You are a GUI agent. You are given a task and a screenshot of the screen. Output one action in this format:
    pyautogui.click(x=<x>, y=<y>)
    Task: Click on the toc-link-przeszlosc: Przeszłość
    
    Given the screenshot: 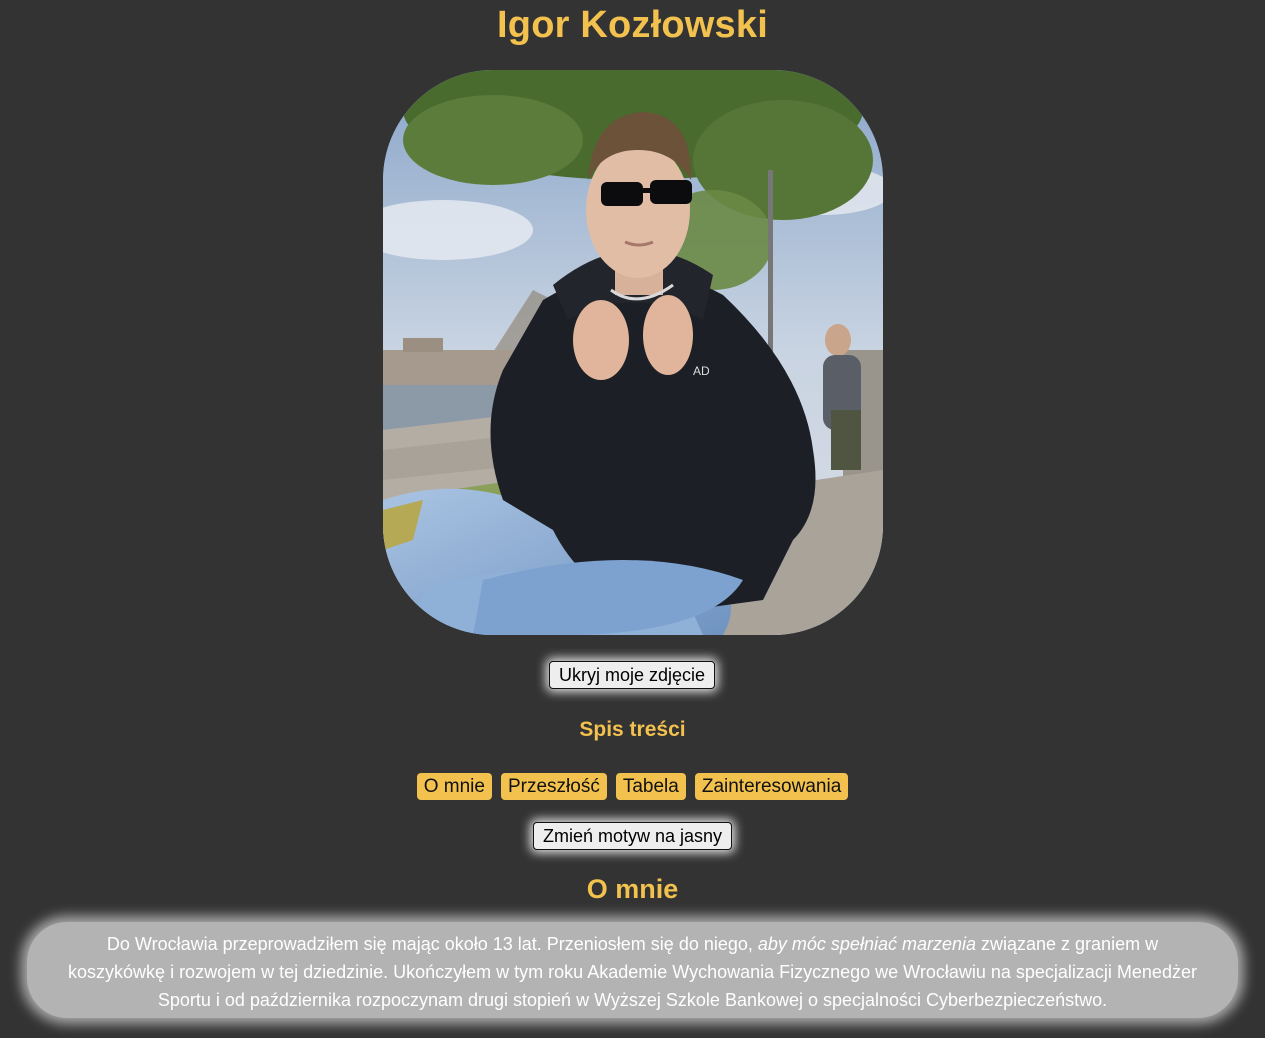 What is the action you would take?
    pyautogui.click(x=553, y=786)
    